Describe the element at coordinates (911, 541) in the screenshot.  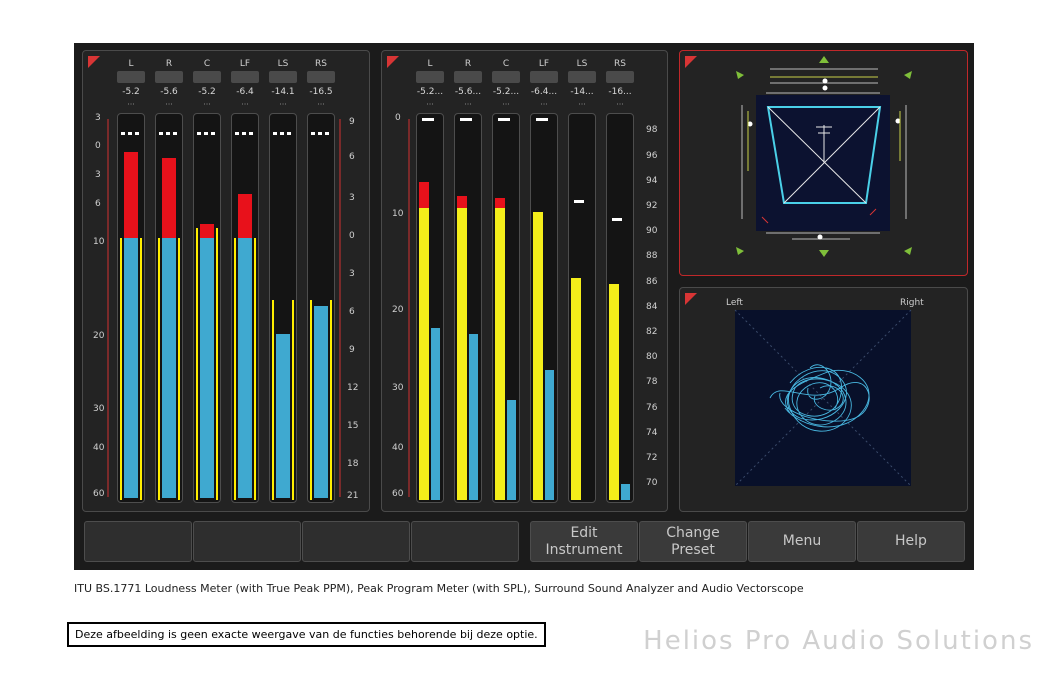
I see `help-button: Help` at that location.